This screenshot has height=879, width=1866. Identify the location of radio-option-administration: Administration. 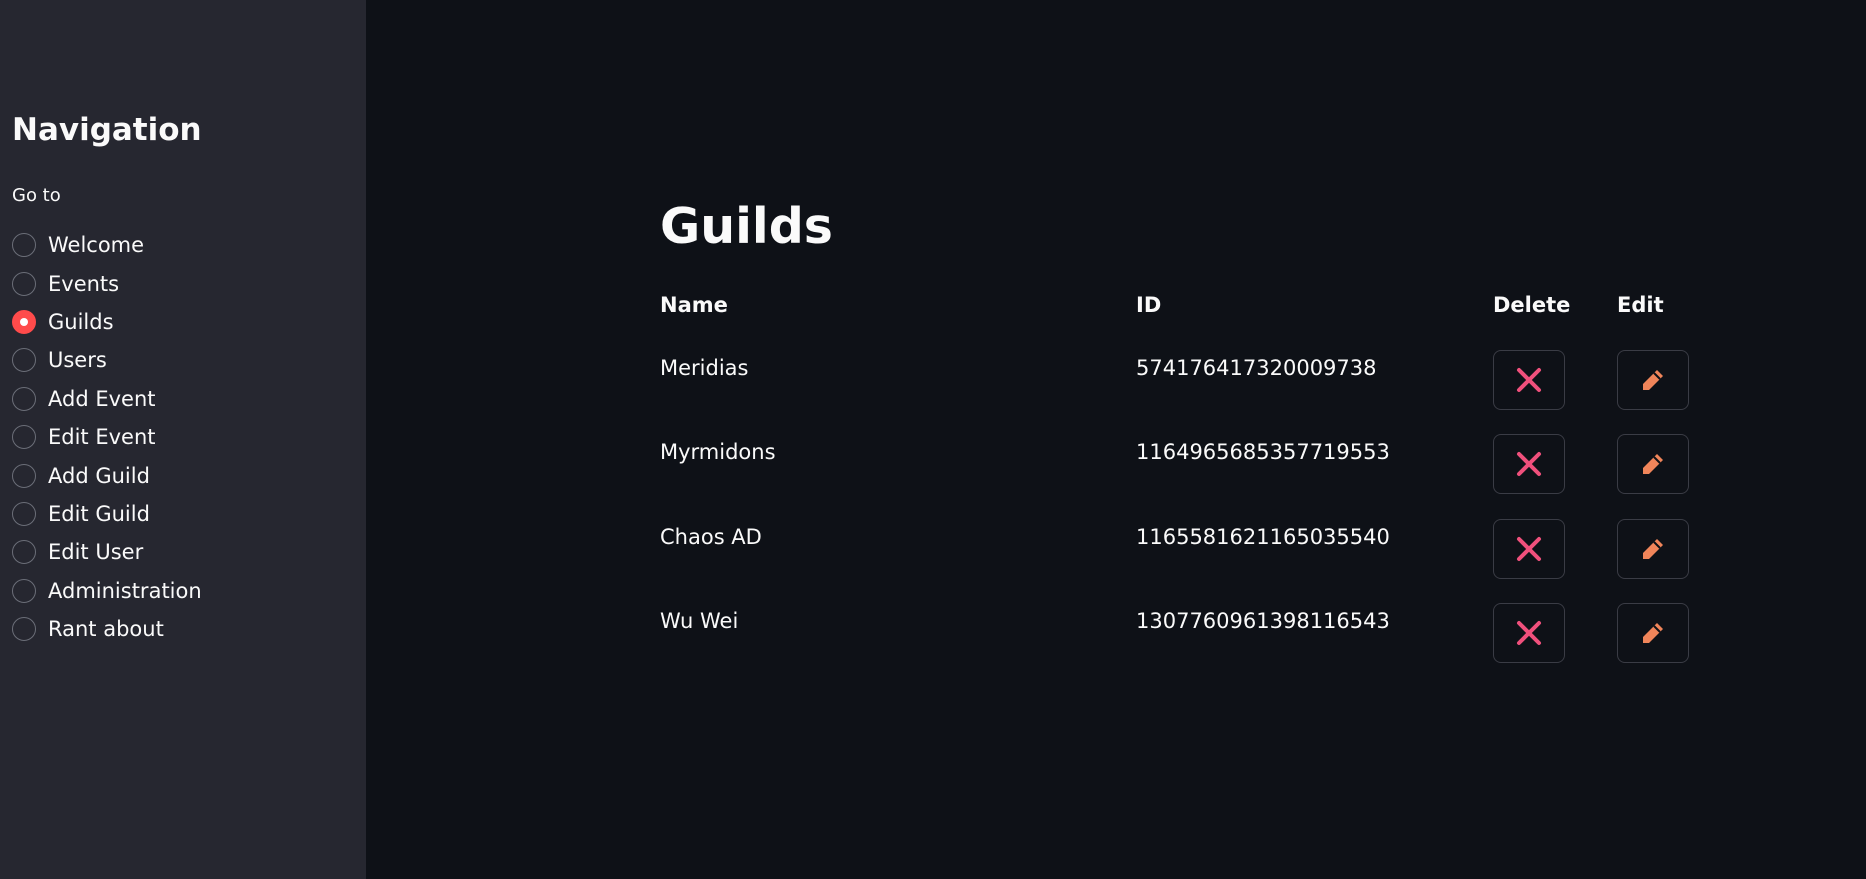
(107, 591).